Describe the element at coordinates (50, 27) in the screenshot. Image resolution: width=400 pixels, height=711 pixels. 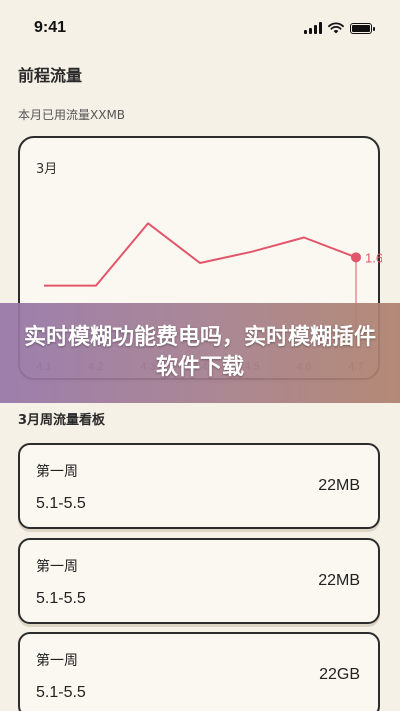
I see `status-time: 9:41` at that location.